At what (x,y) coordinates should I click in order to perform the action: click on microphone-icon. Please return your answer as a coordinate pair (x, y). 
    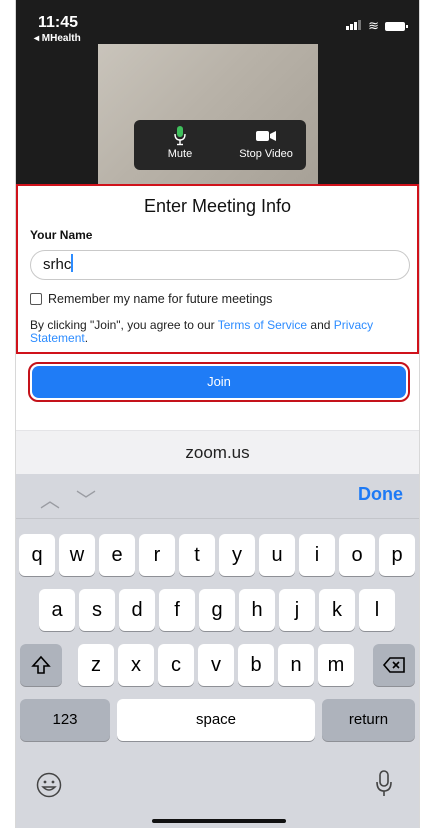
    Looking at the image, I should click on (180, 136).